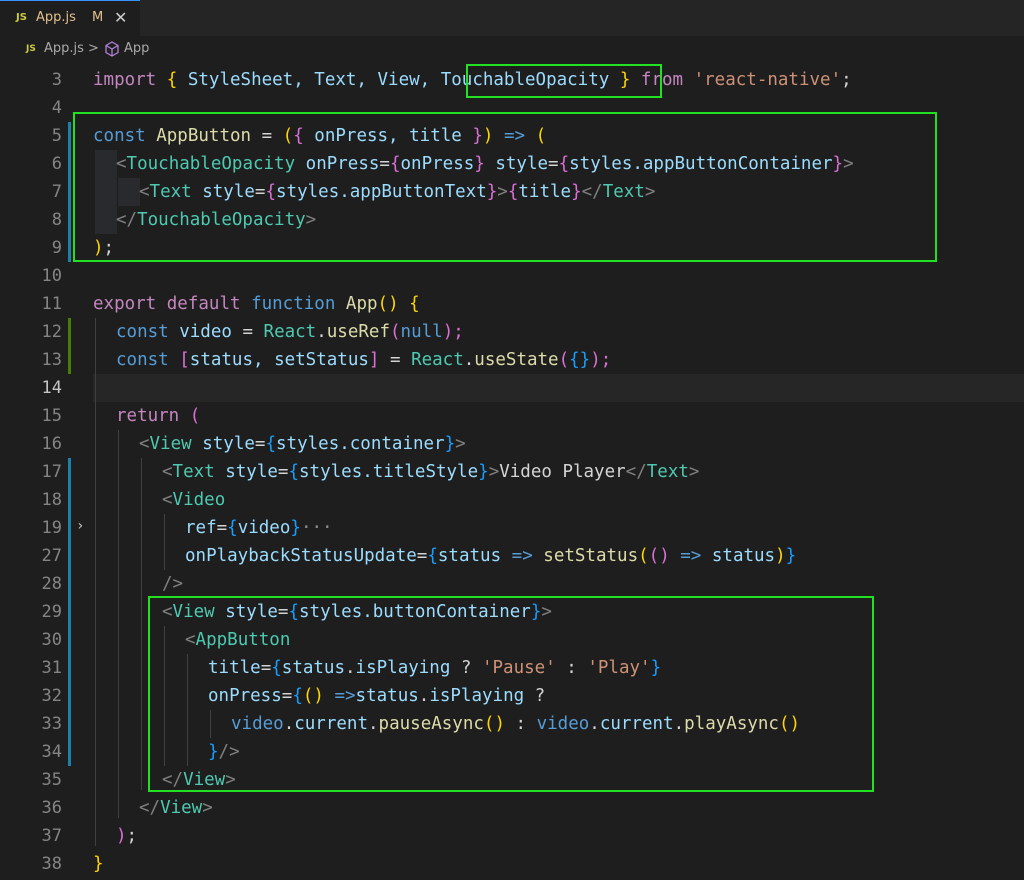  I want to click on code-line: </TouchableOpacity>, so click(216, 220).